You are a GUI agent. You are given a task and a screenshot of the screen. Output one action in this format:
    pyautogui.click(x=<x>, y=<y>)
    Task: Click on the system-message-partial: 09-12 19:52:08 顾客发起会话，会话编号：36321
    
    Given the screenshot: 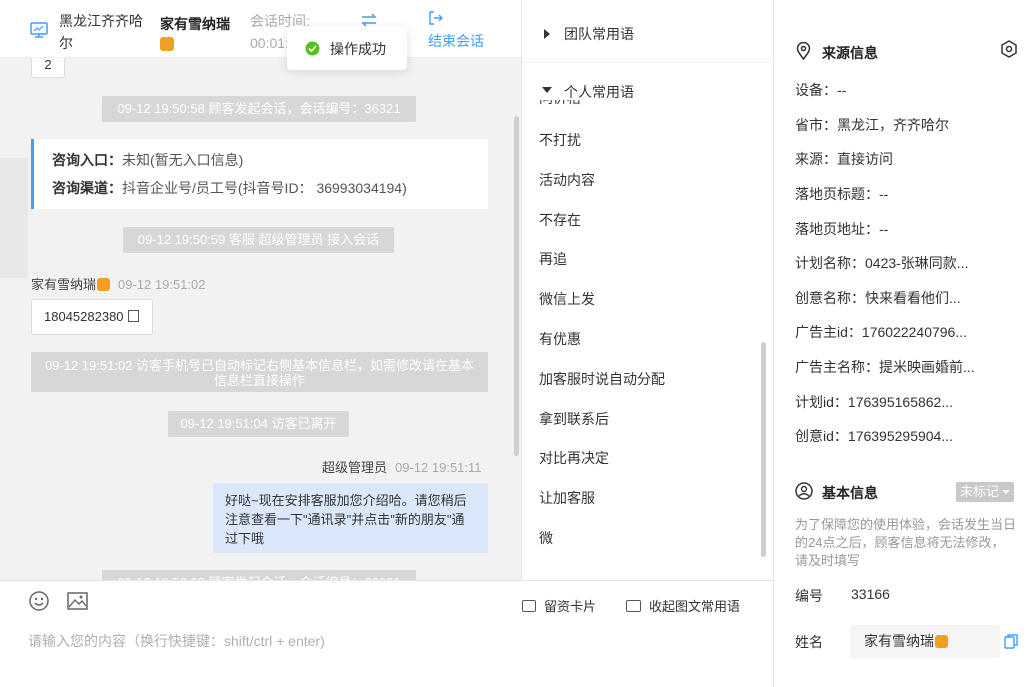 What is the action you would take?
    pyautogui.click(x=259, y=575)
    